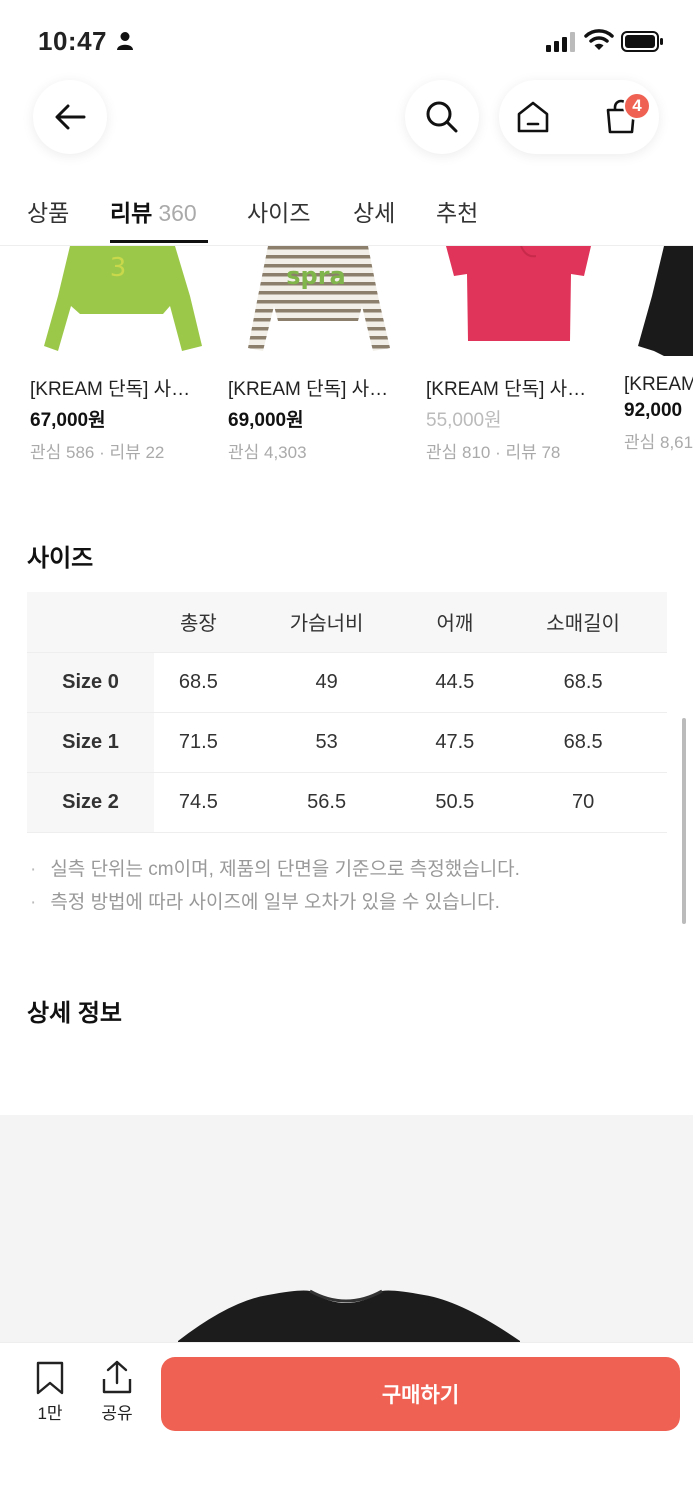 The height and width of the screenshot is (1500, 693). I want to click on product-name: [KREAM, so click(658, 384).